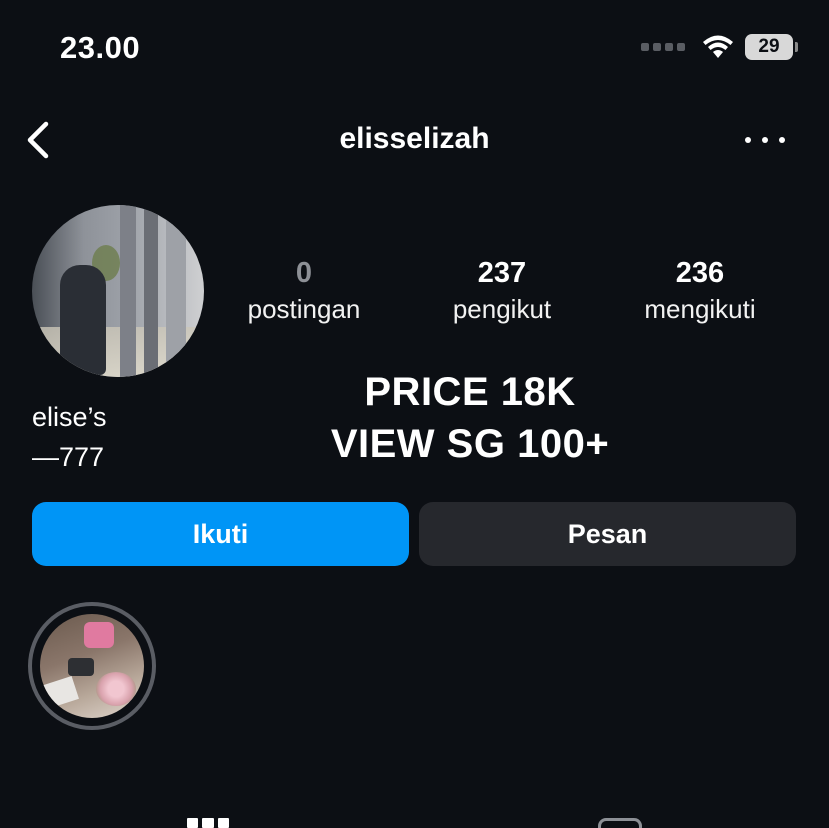  I want to click on profile-avatar, so click(118, 291).